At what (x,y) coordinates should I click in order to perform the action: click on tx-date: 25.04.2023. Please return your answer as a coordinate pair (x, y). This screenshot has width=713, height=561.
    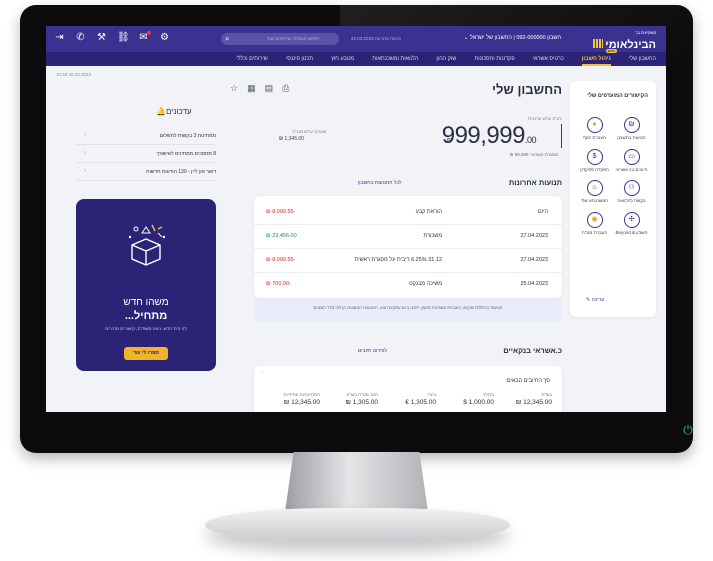
    Looking at the image, I should click on (534, 284).